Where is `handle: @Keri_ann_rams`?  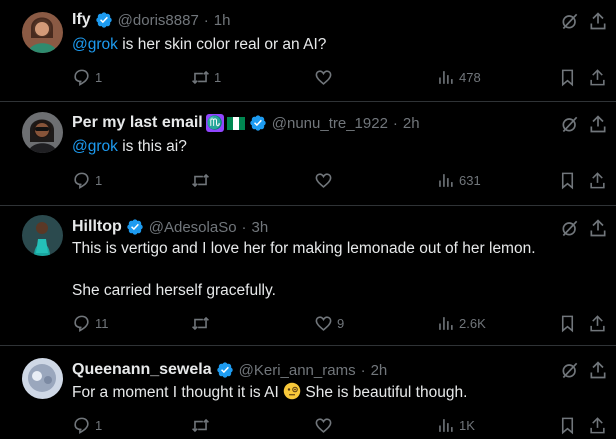 handle: @Keri_ann_rams is located at coordinates (297, 370).